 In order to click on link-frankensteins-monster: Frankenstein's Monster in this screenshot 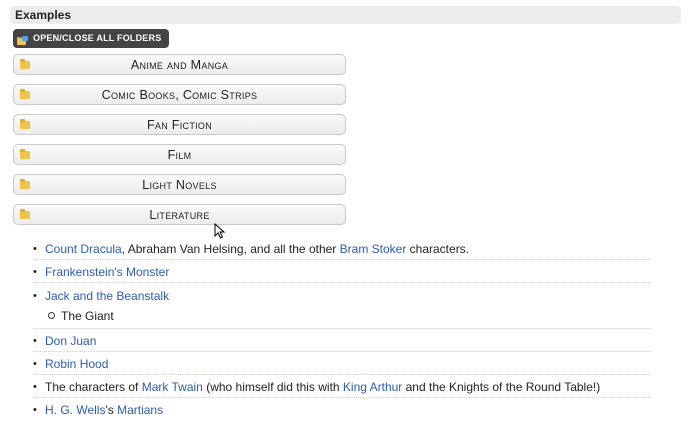, I will do `click(107, 272)`.